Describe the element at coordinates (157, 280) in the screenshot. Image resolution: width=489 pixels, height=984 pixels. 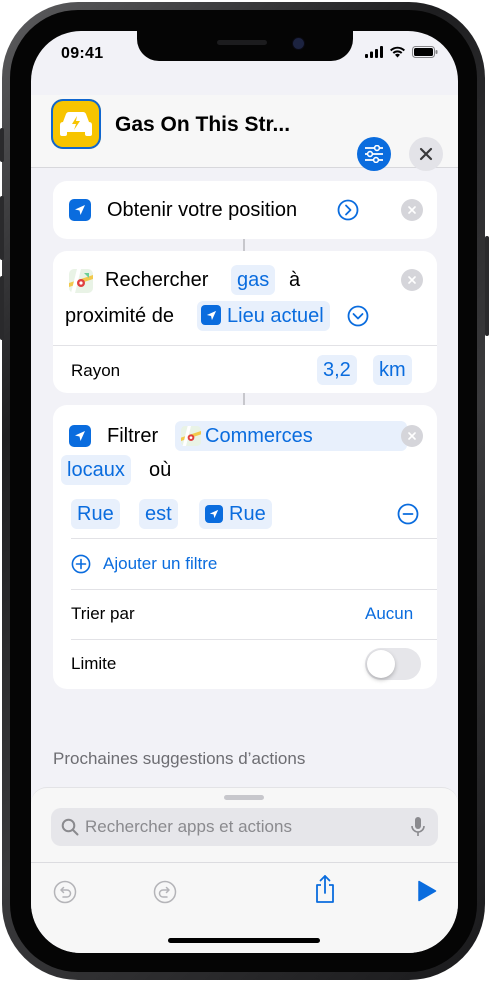
I see `search-word-1: Rechercher` at that location.